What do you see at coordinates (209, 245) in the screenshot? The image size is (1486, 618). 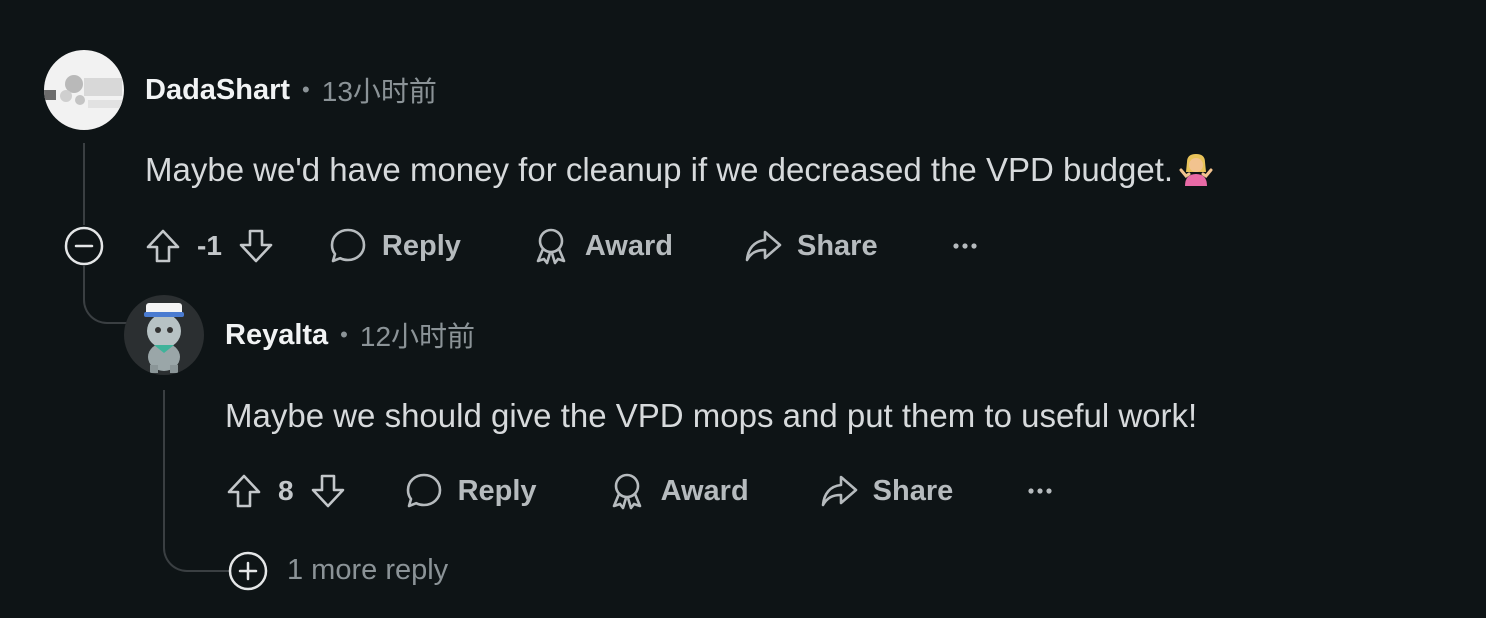 I see `vote-score: -1` at bounding box center [209, 245].